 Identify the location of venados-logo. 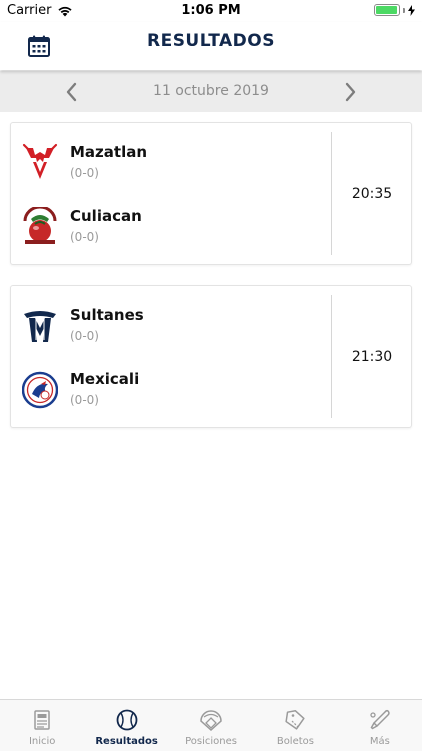
(40, 161).